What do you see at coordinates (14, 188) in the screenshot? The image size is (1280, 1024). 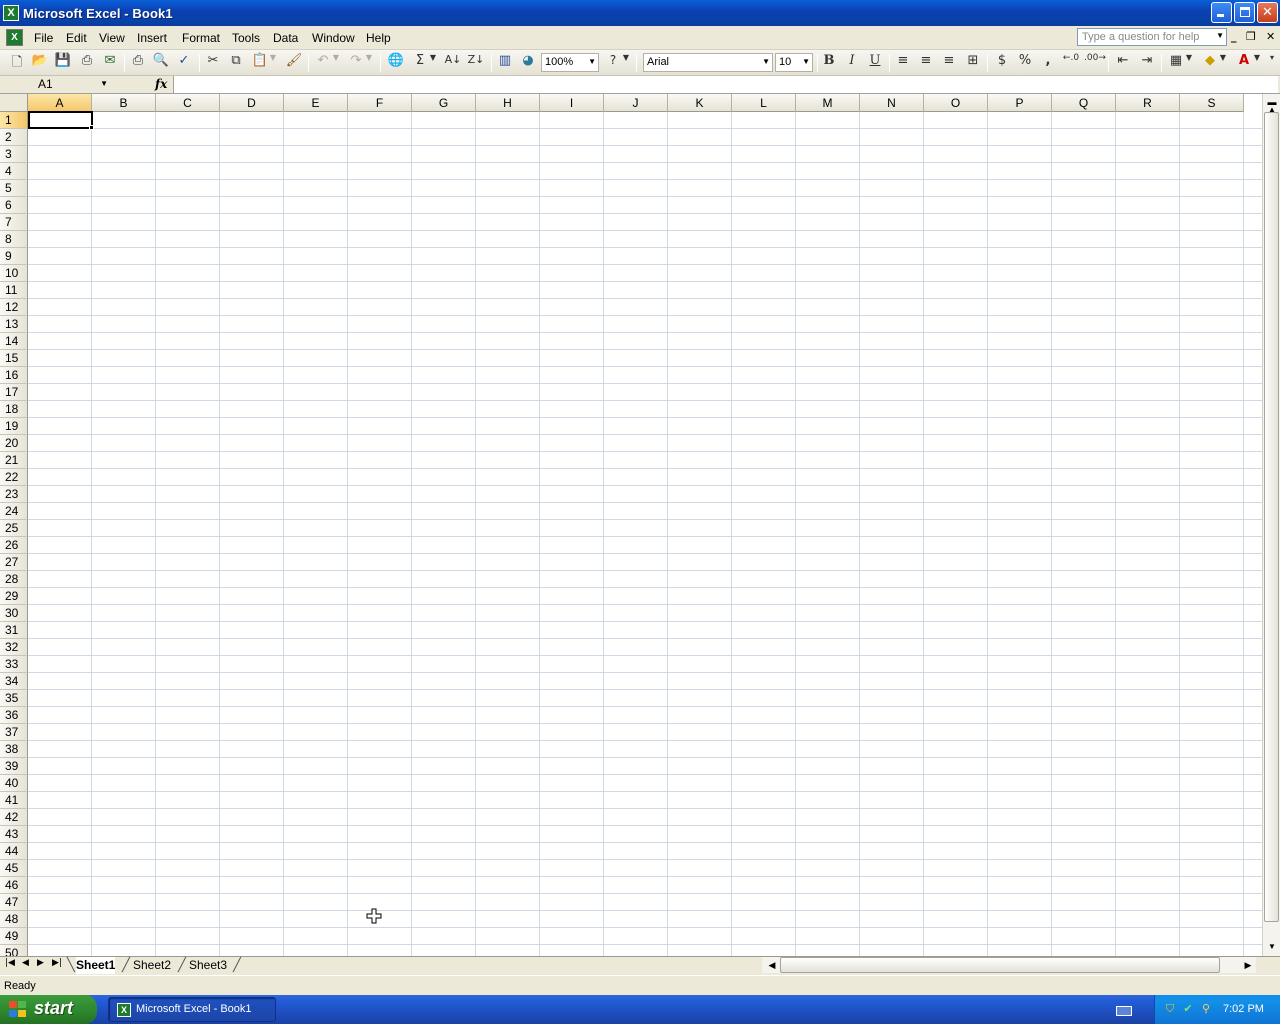 I see `row-header-5: 5` at bounding box center [14, 188].